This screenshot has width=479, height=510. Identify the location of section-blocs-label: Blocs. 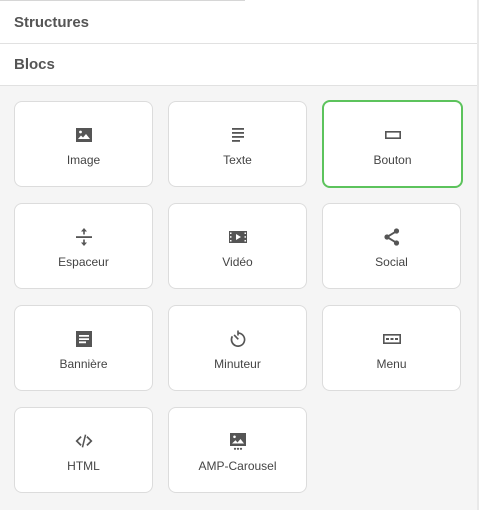
(34, 64).